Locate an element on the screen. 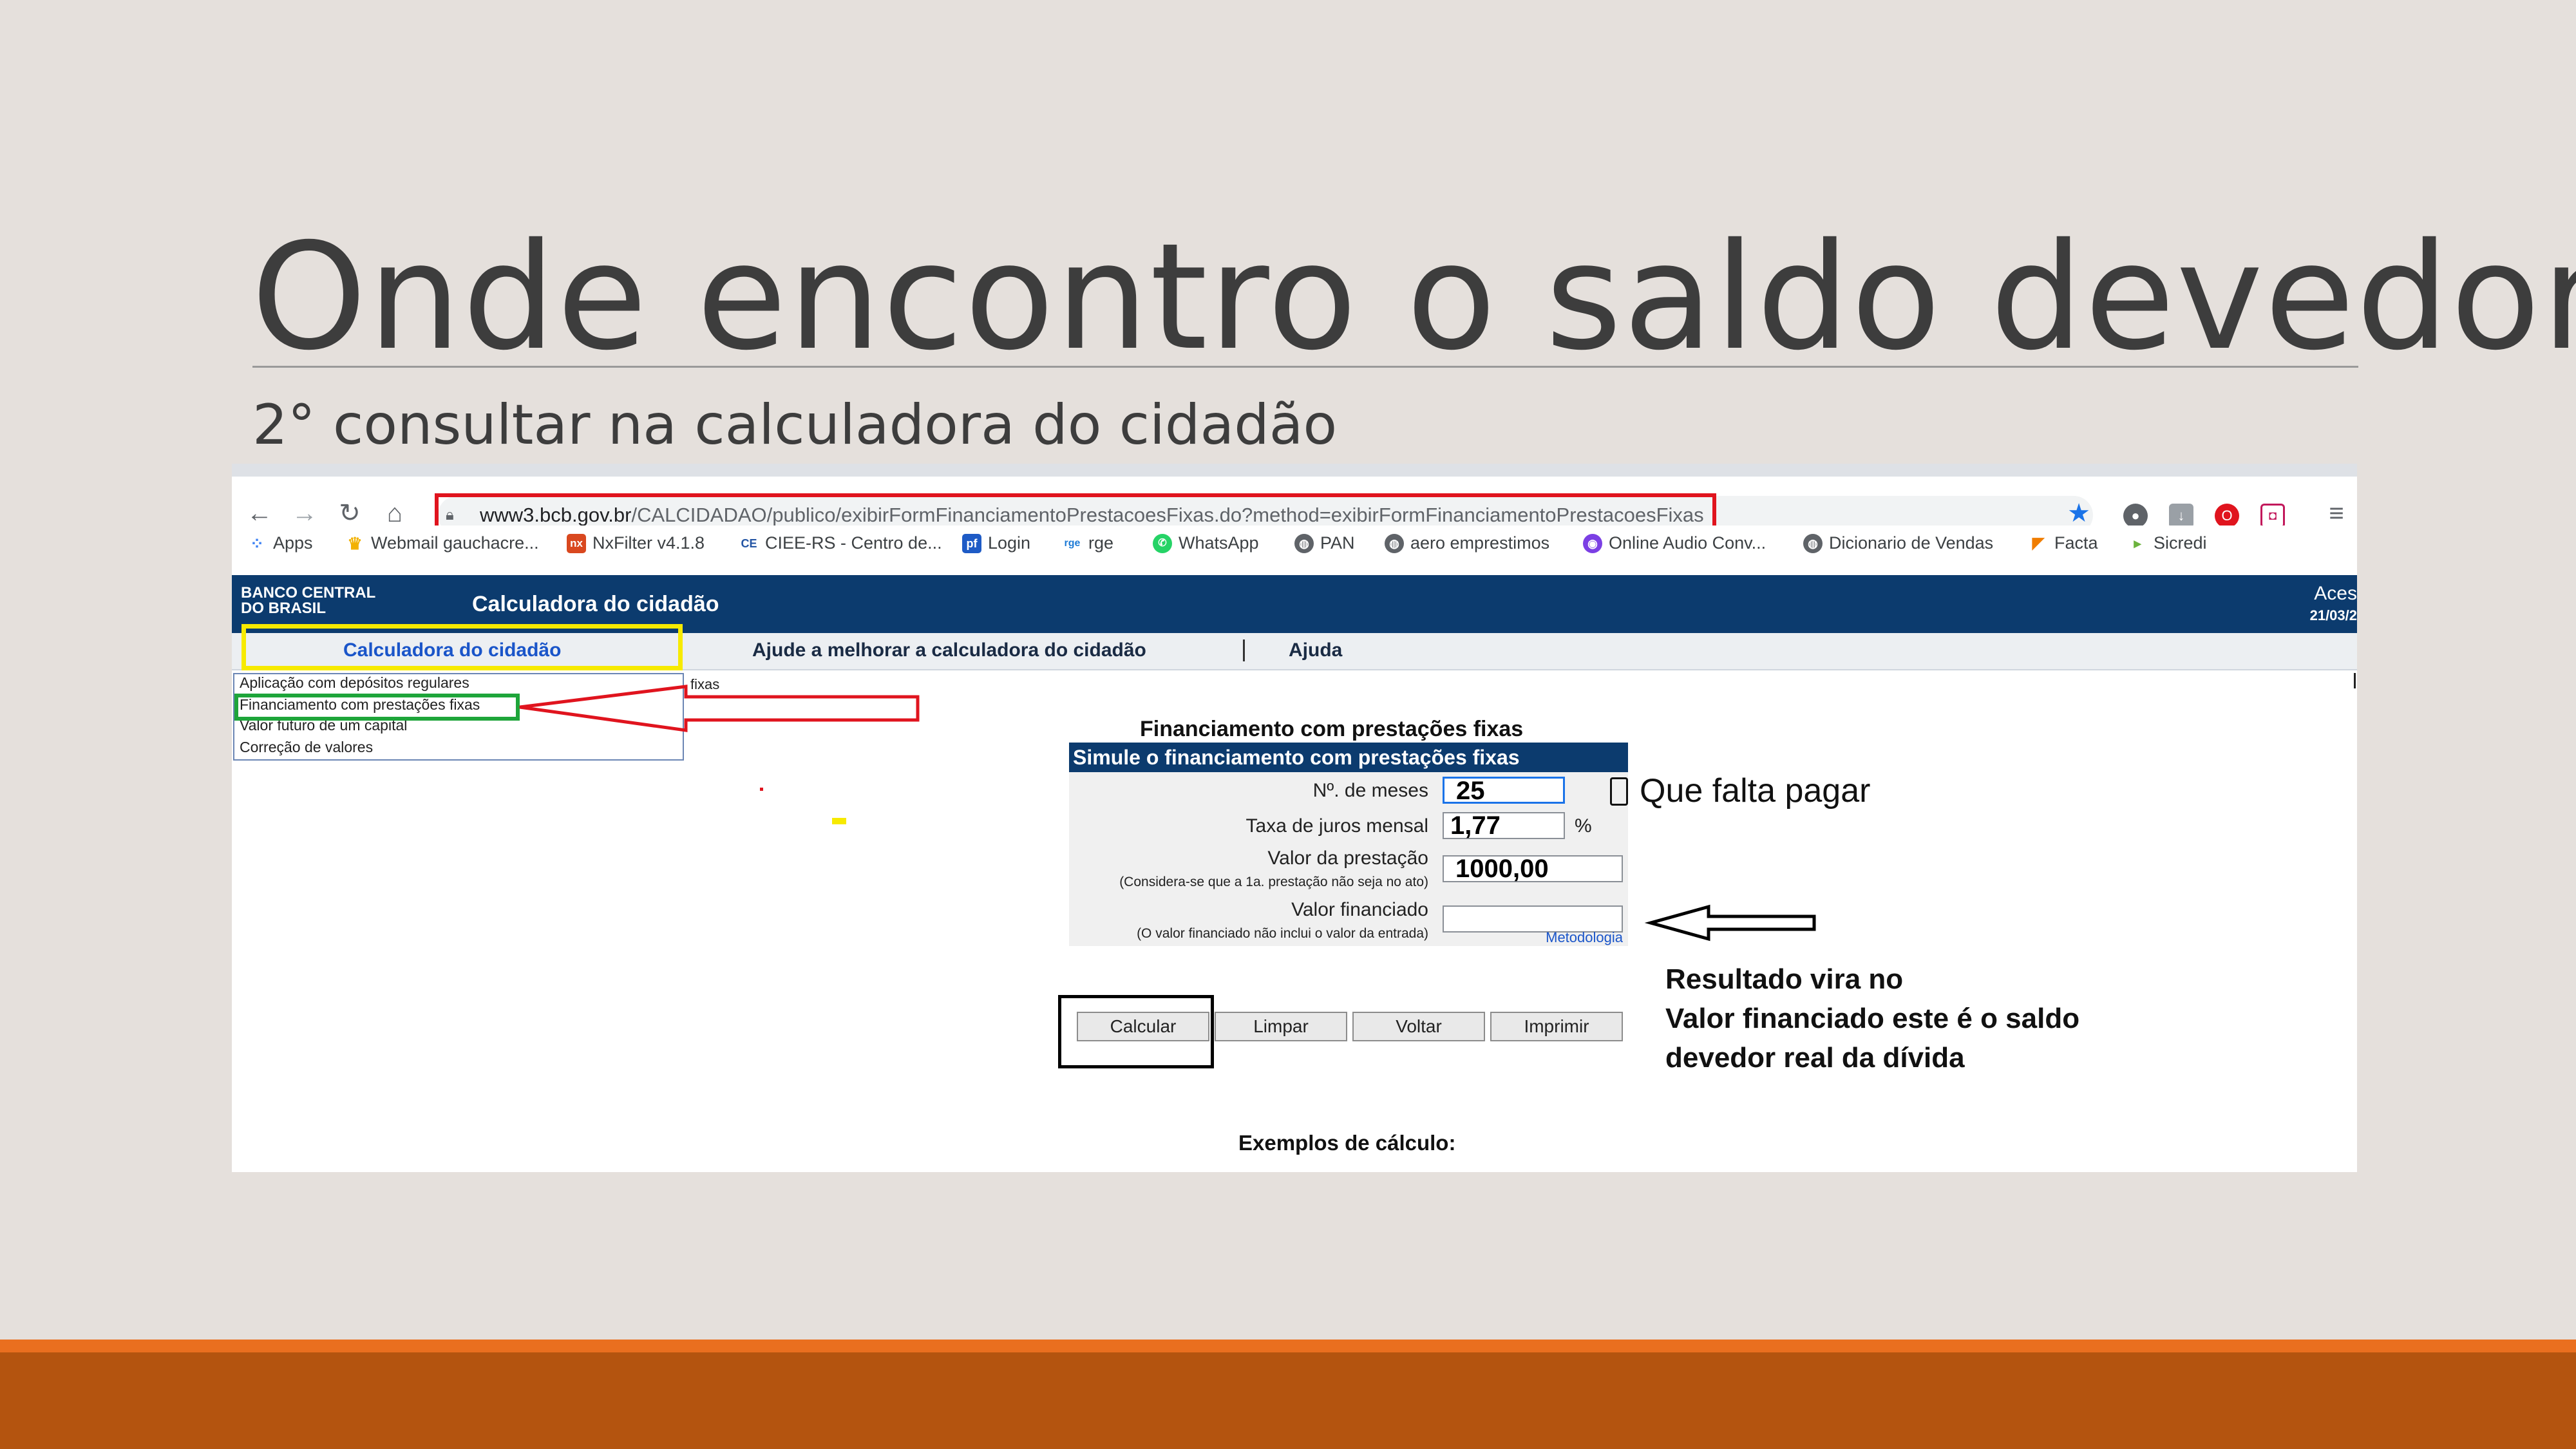 This screenshot has height=1449, width=2576. result-line: Valor financiado este é o saldo is located at coordinates (1872, 1018).